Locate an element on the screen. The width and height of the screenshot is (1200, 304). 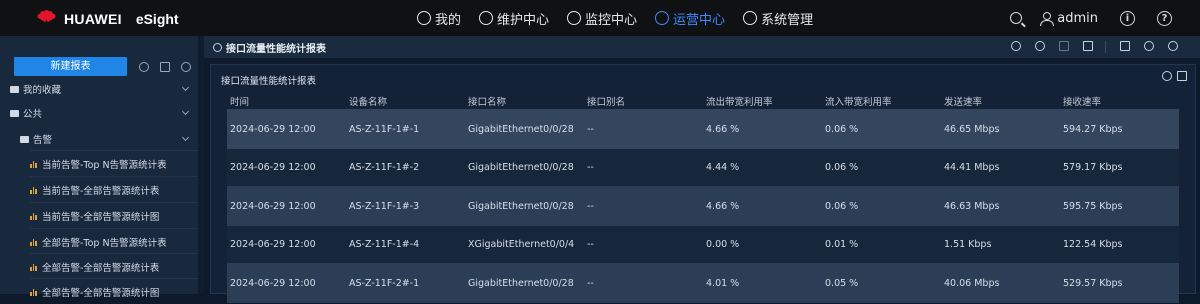
tree-item-favorites: 我的收藏 is located at coordinates (104, 89).